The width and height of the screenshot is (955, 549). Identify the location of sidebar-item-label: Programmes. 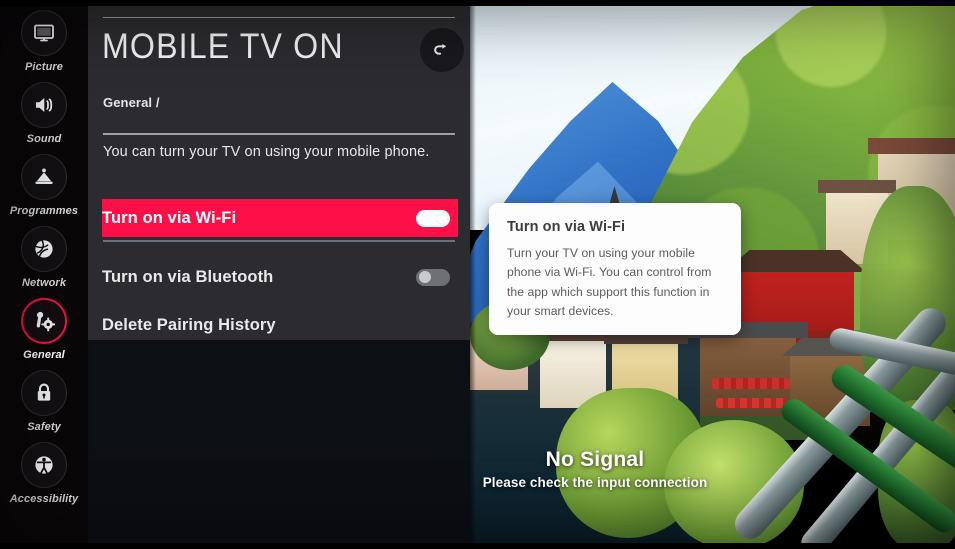
(44, 211).